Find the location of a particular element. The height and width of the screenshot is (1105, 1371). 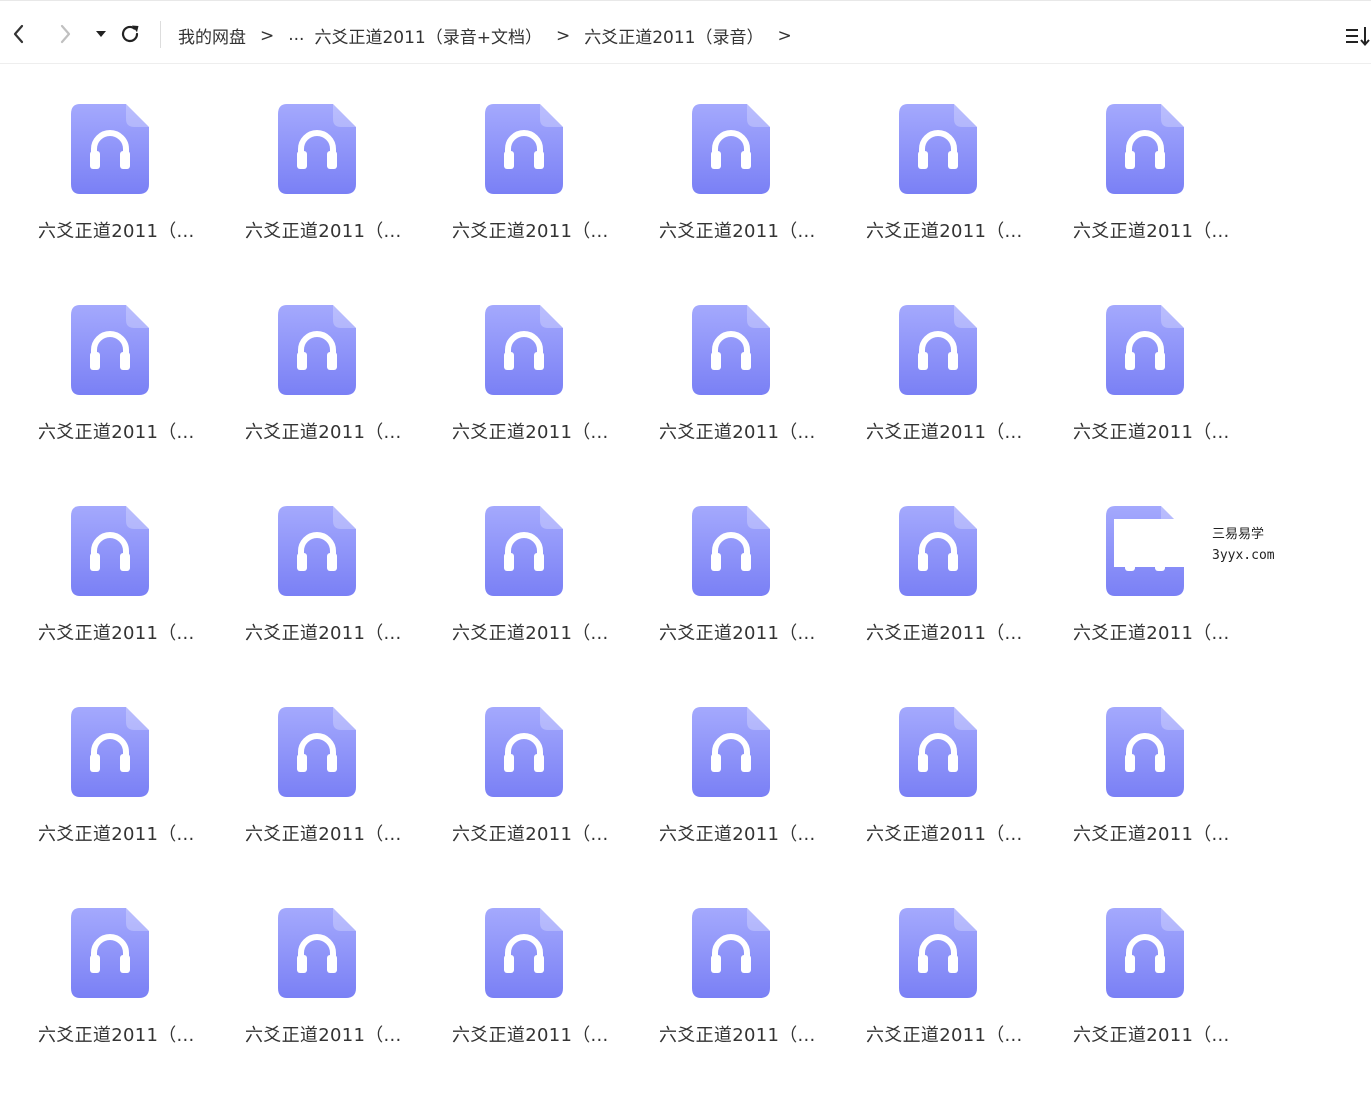

back-button is located at coordinates (19, 34).